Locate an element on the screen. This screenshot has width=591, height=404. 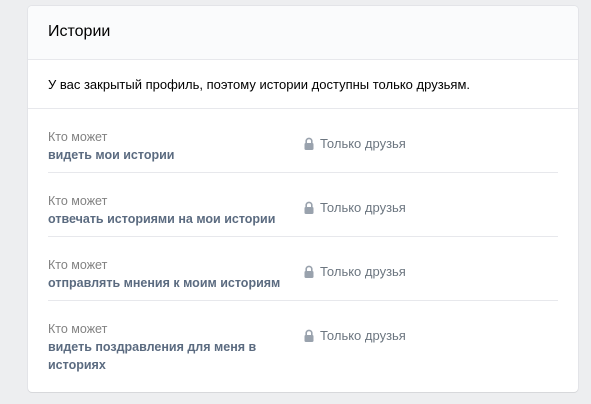
setting-label-title: видеть мои истории is located at coordinates (111, 155).